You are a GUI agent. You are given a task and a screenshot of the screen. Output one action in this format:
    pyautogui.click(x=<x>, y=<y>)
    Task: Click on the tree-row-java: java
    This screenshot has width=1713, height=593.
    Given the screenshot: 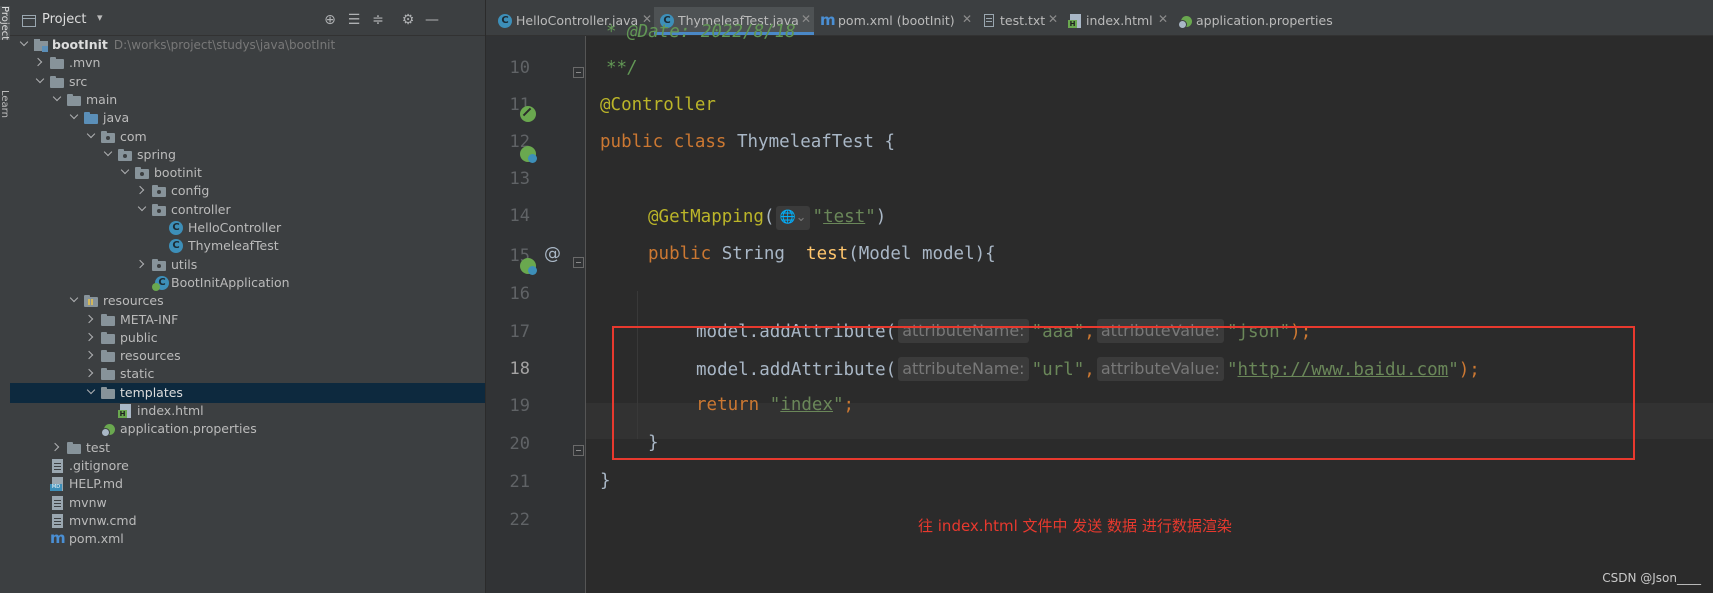 What is the action you would take?
    pyautogui.click(x=247, y=118)
    